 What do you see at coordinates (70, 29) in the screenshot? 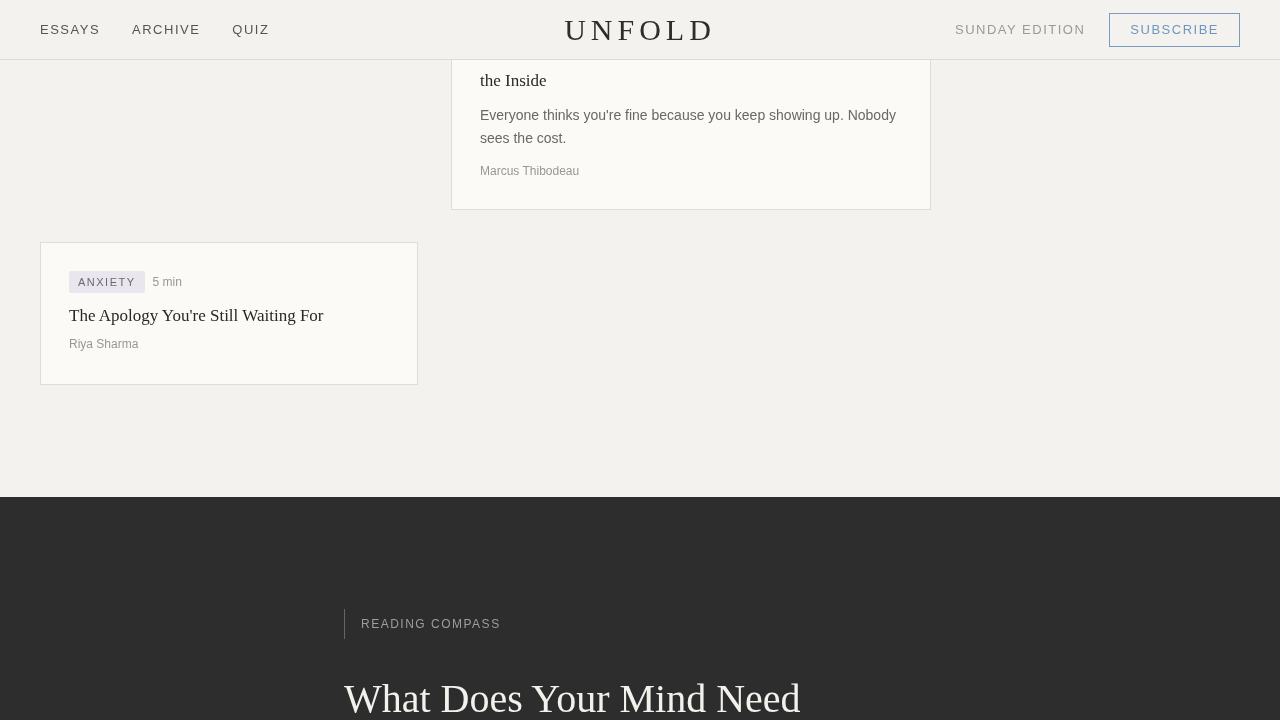
I see `nav-link: ESSAYS` at bounding box center [70, 29].